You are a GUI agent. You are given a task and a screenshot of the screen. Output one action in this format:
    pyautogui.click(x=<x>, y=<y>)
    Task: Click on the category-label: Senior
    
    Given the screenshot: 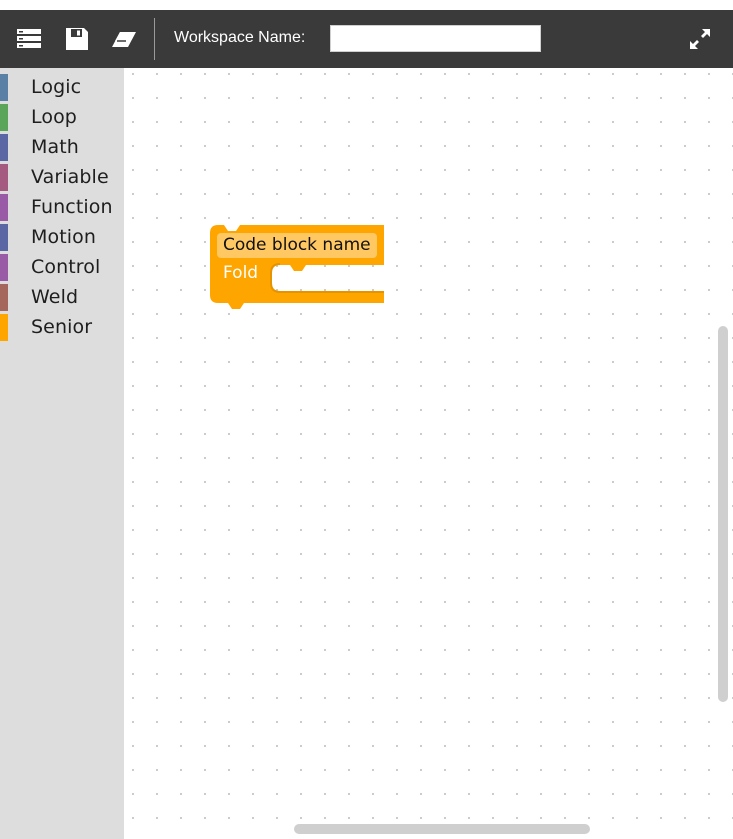 What is the action you would take?
    pyautogui.click(x=62, y=327)
    